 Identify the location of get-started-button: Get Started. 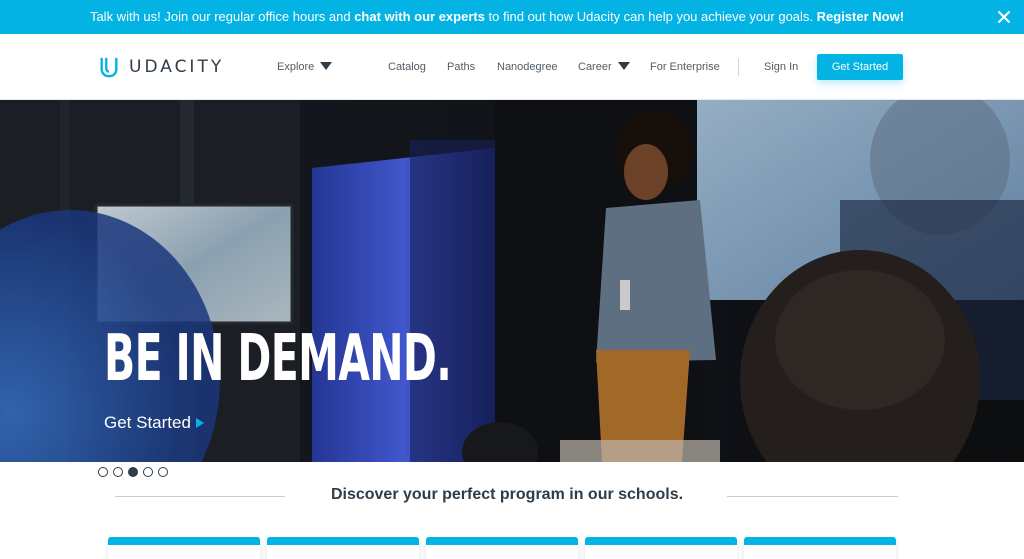
(860, 67).